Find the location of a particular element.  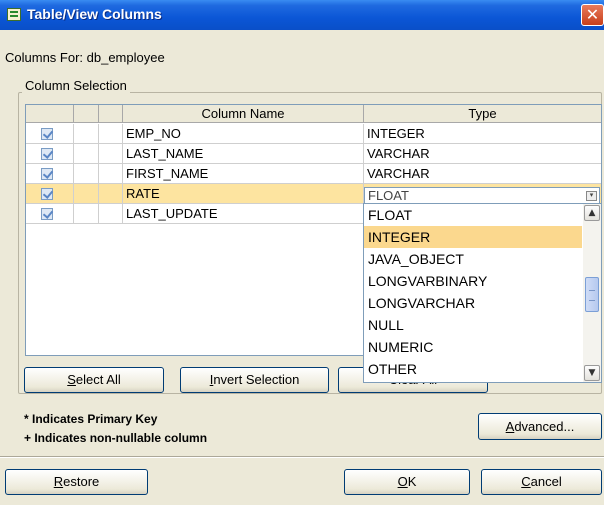

close-icon: ✕ is located at coordinates (592, 14).